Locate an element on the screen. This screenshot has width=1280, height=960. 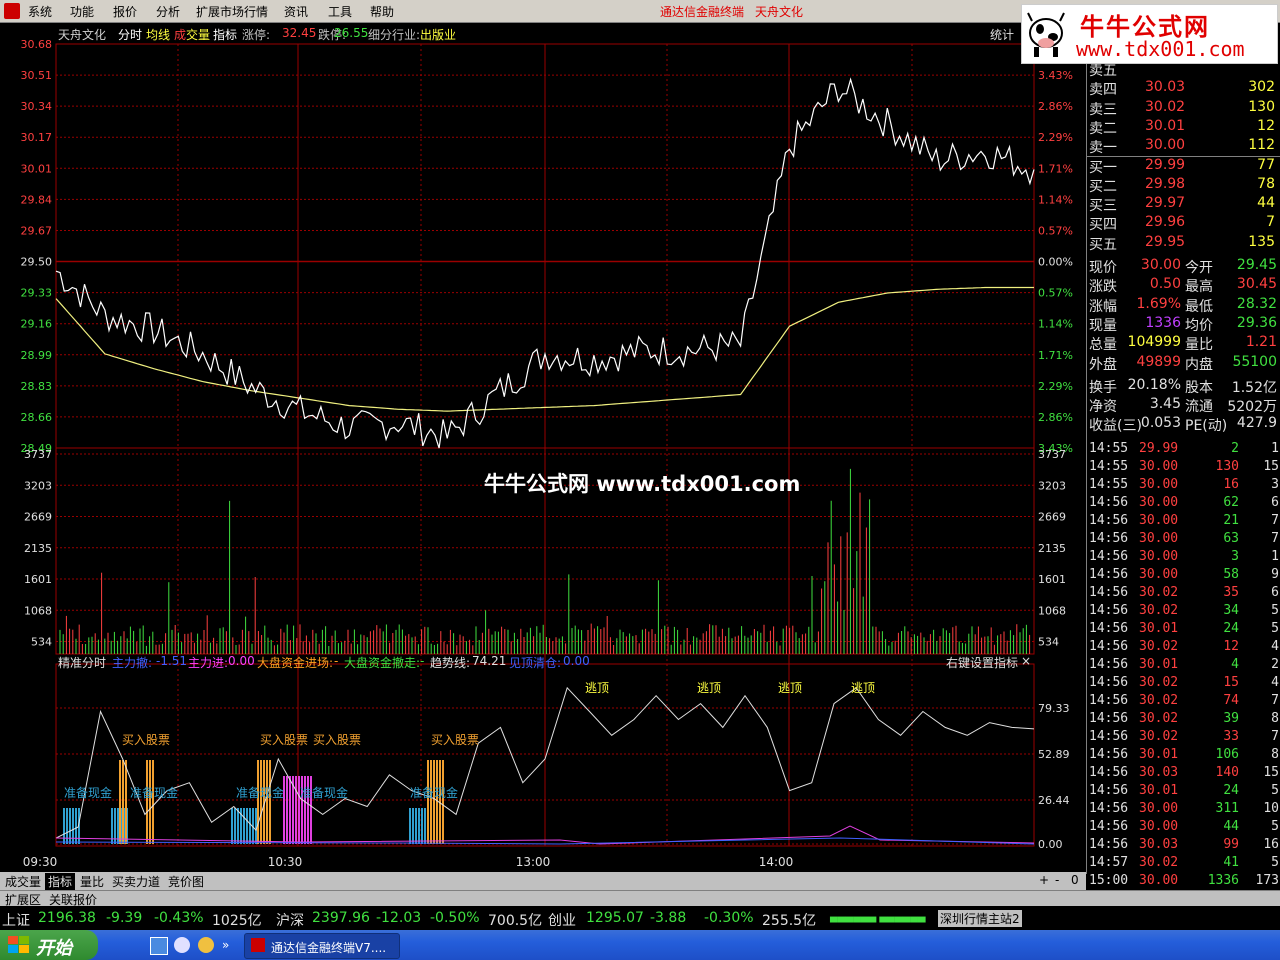
tab-volume: 成交量 is located at coordinates (23, 881).